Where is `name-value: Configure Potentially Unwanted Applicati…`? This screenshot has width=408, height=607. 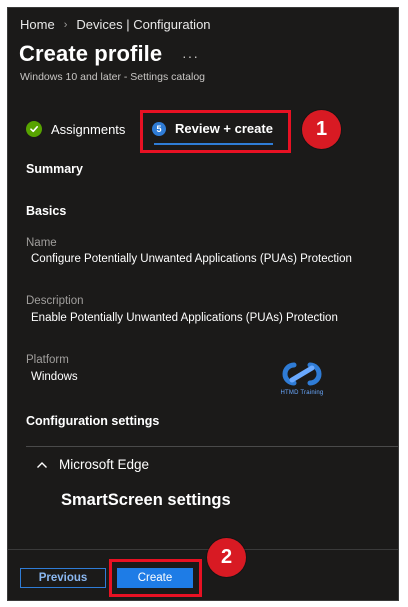 name-value: Configure Potentially Unwanted Applicati… is located at coordinates (191, 259).